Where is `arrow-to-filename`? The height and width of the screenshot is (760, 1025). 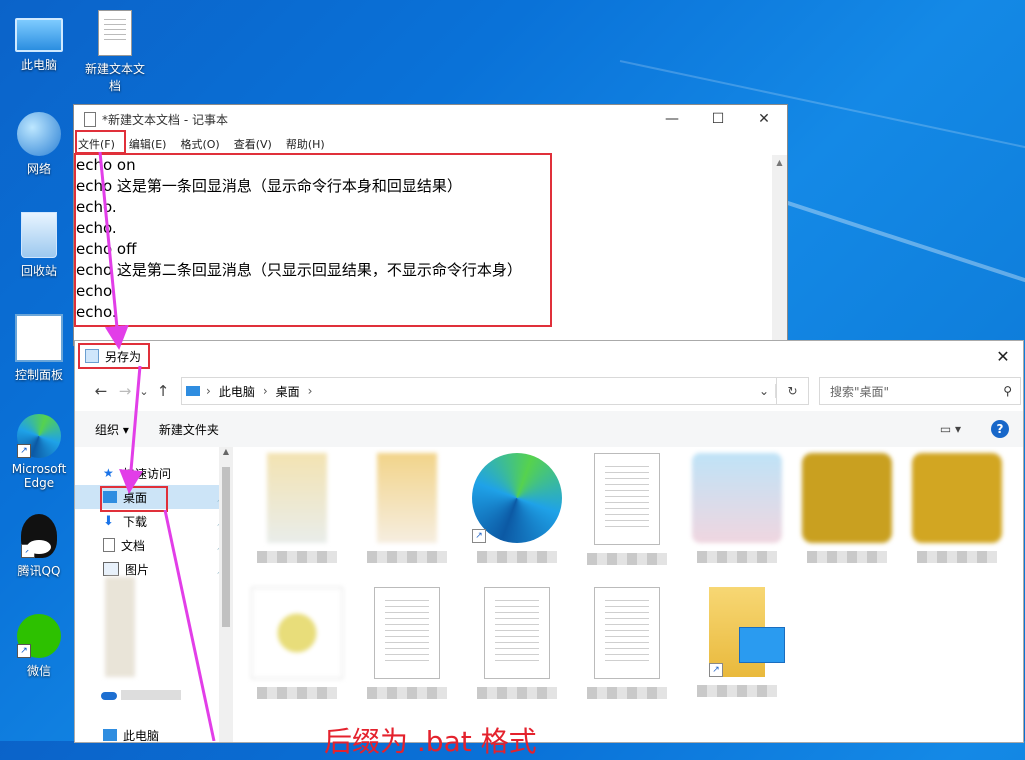 arrow-to-filename is located at coordinates (189, 625).